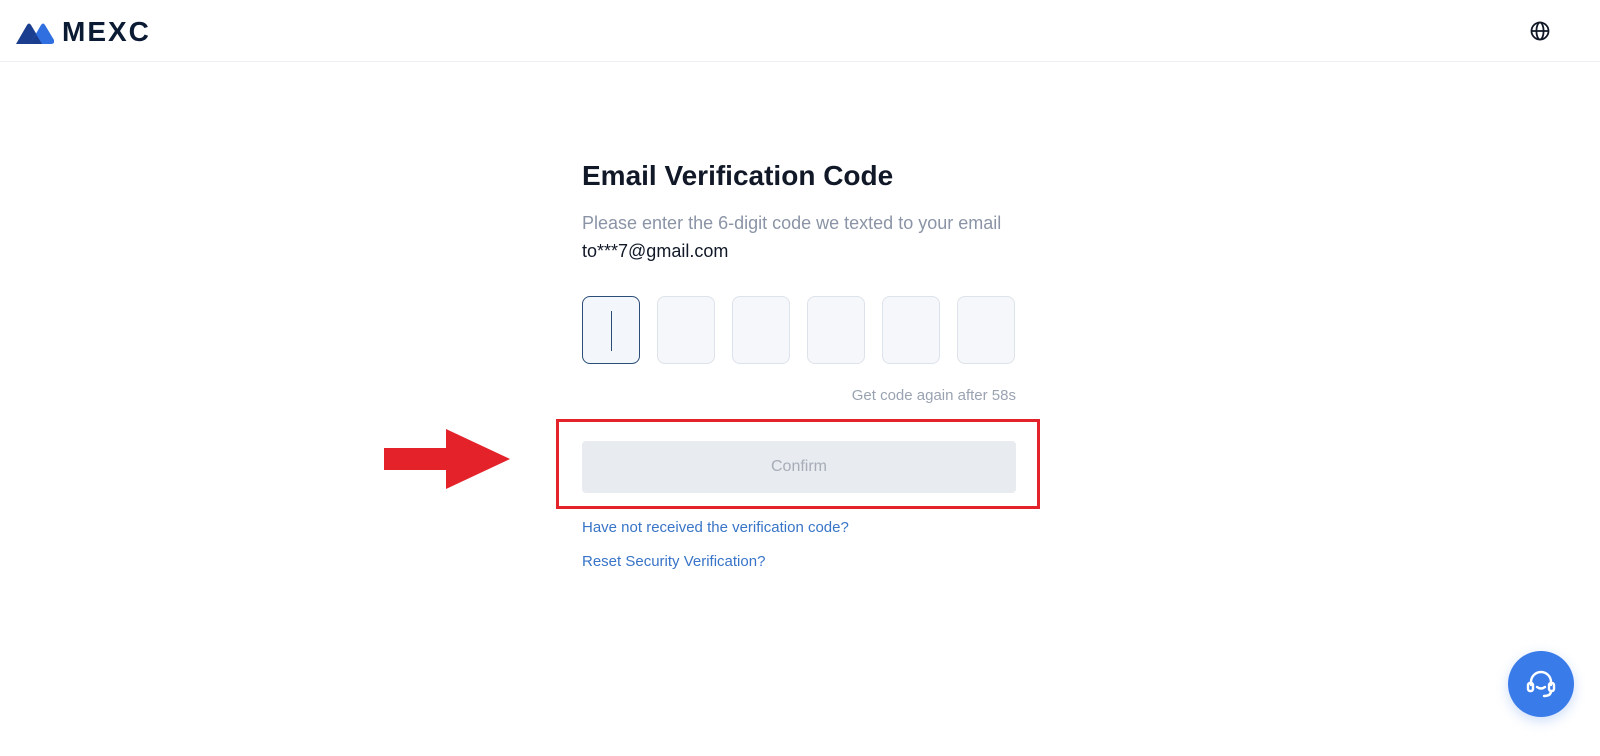  I want to click on customer-support-icon, so click(1541, 684).